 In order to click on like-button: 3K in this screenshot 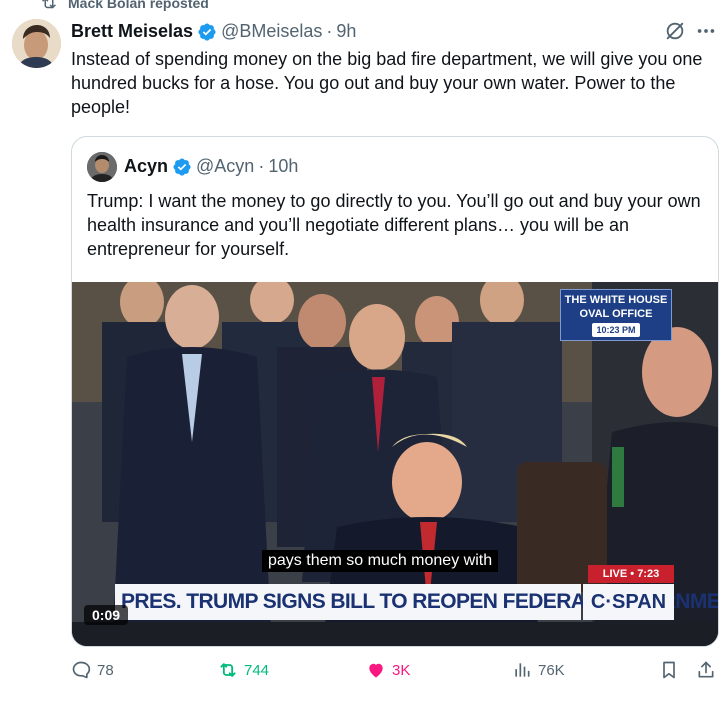, I will do `click(388, 670)`.